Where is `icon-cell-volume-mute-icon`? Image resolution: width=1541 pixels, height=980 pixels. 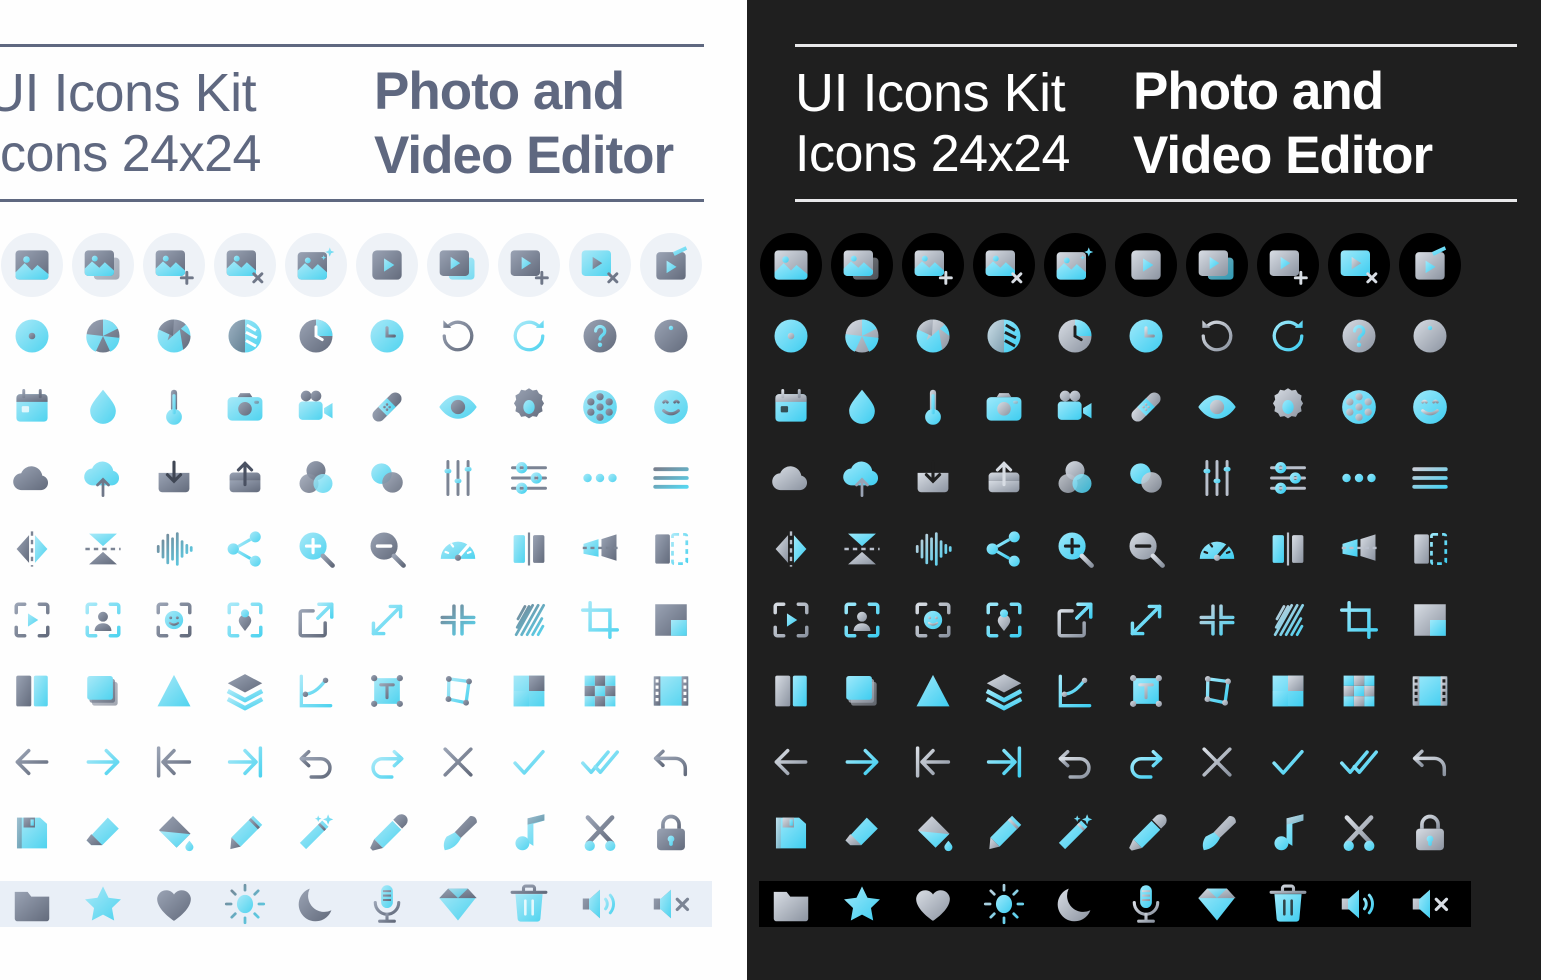
icon-cell-volume-mute-icon is located at coordinates (1430, 904).